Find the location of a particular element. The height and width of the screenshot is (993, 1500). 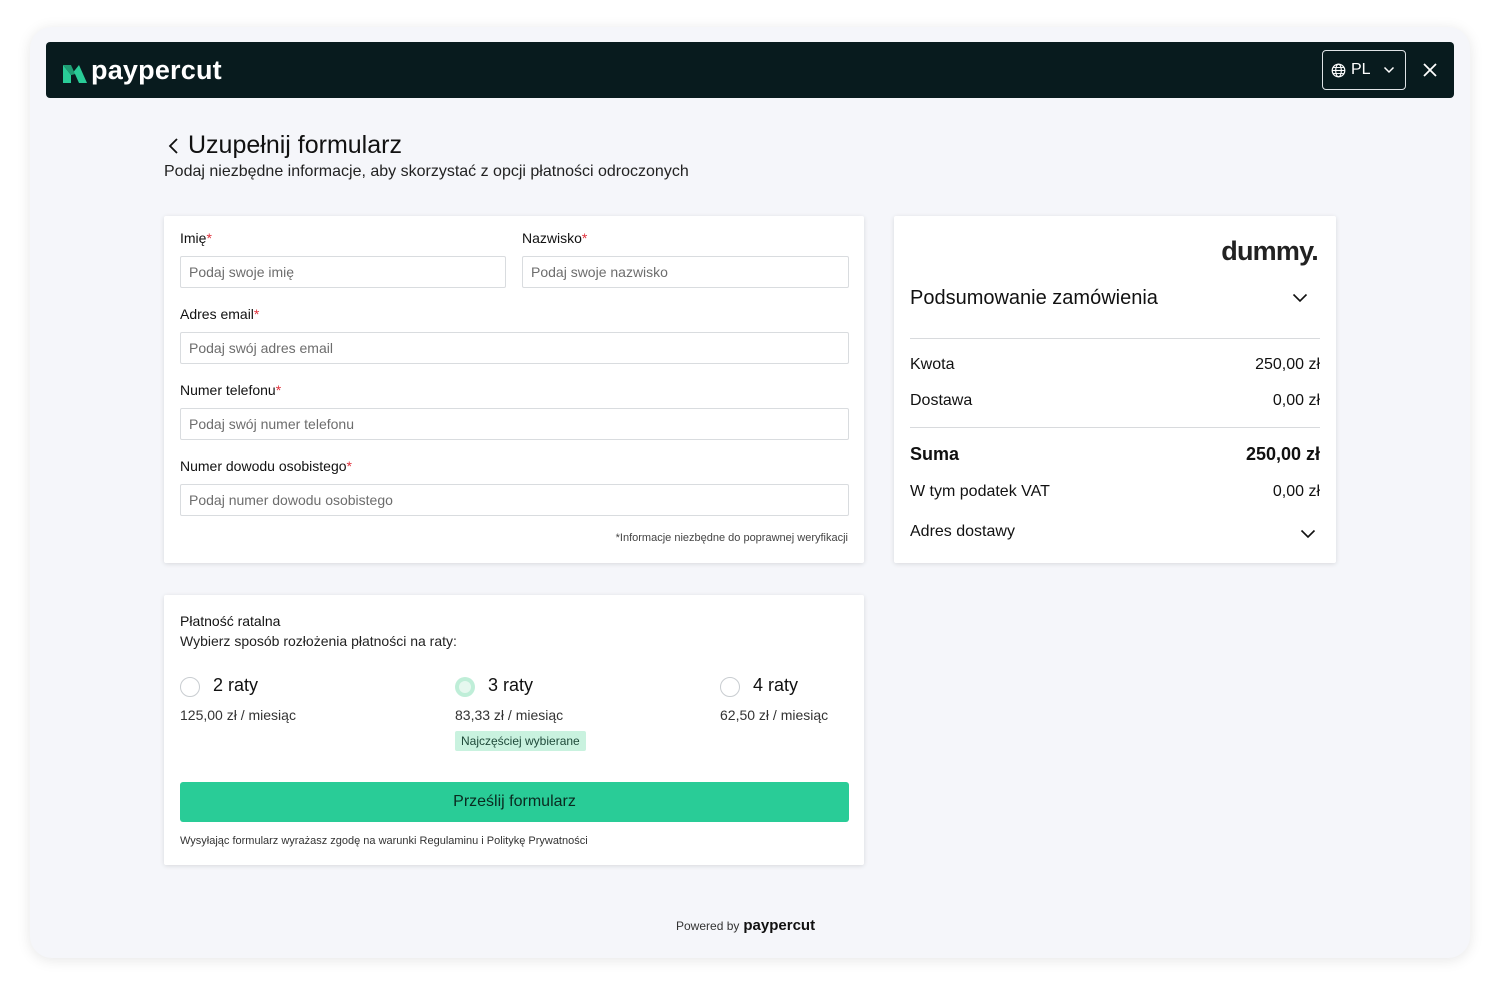

vat-value: 0,00 zł is located at coordinates (1296, 491).